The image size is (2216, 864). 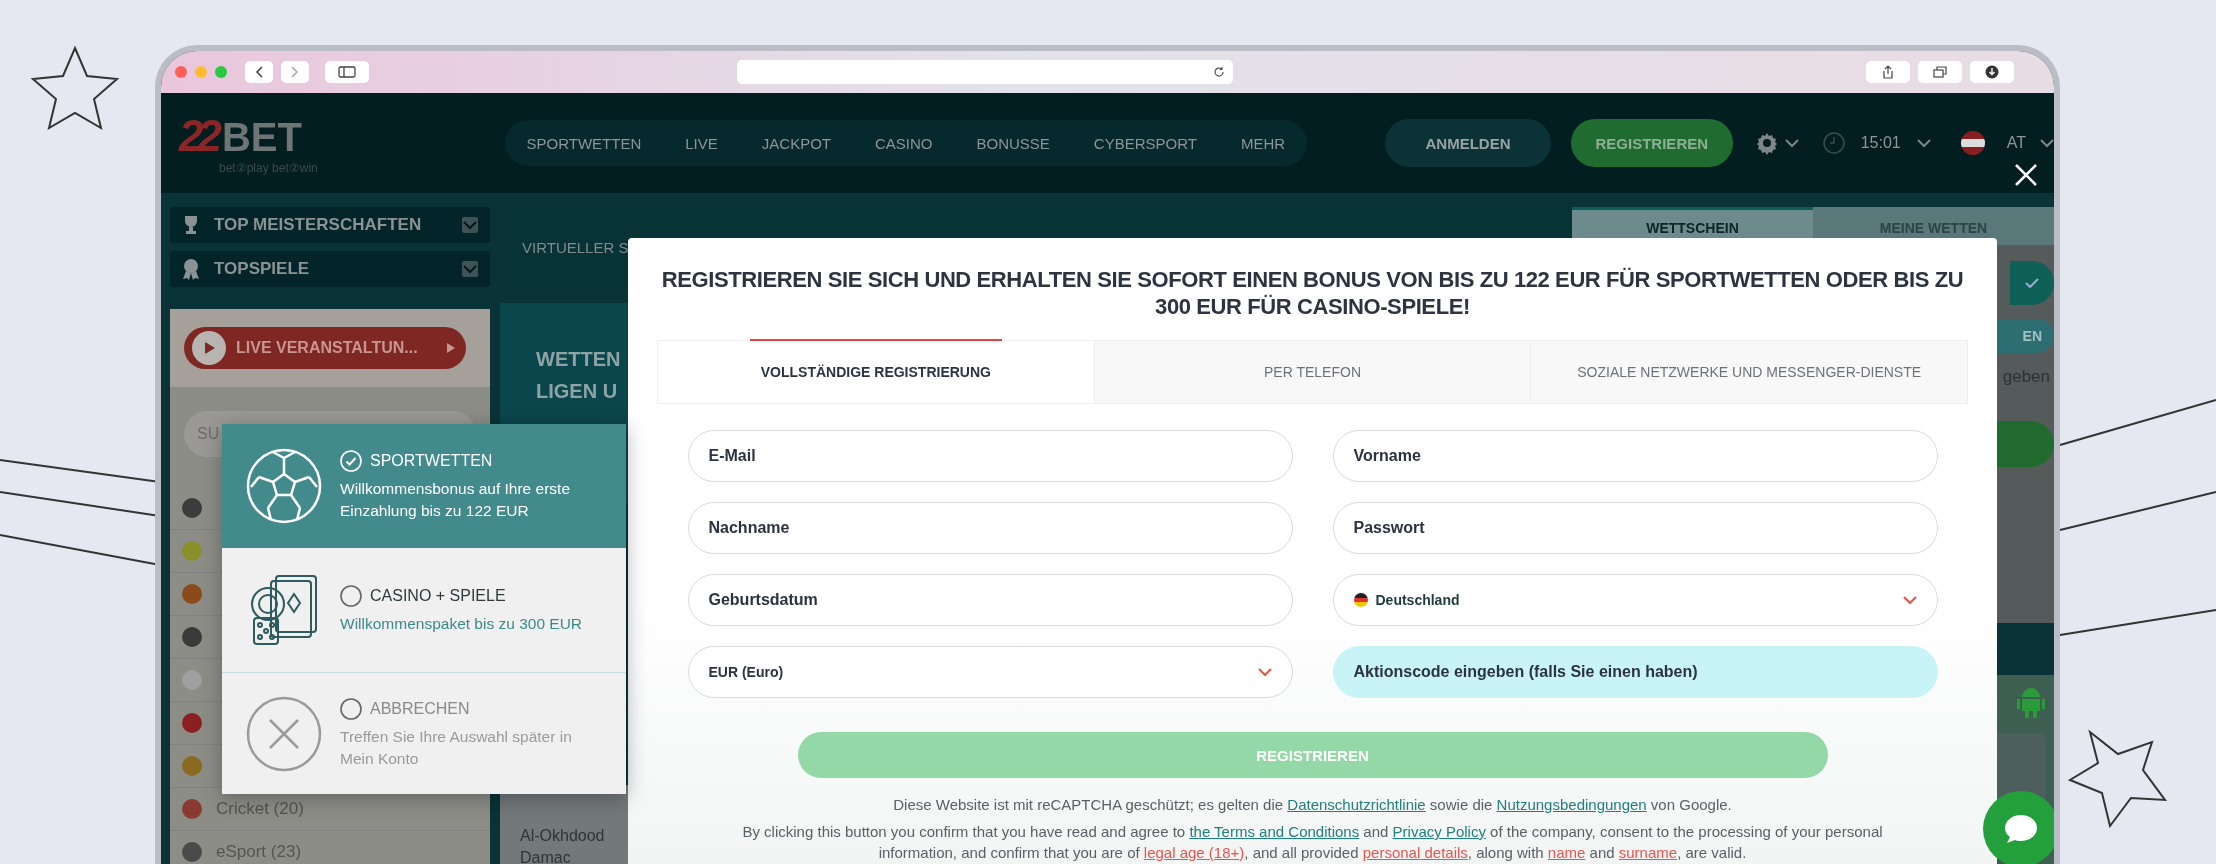 What do you see at coordinates (577, 391) in the screenshot?
I see `banner-heading: LIGEN U` at bounding box center [577, 391].